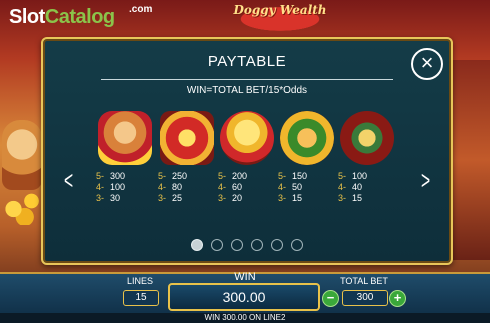 The image size is (490, 323). What do you see at coordinates (367, 138) in the screenshot?
I see `bone-icon` at bounding box center [367, 138].